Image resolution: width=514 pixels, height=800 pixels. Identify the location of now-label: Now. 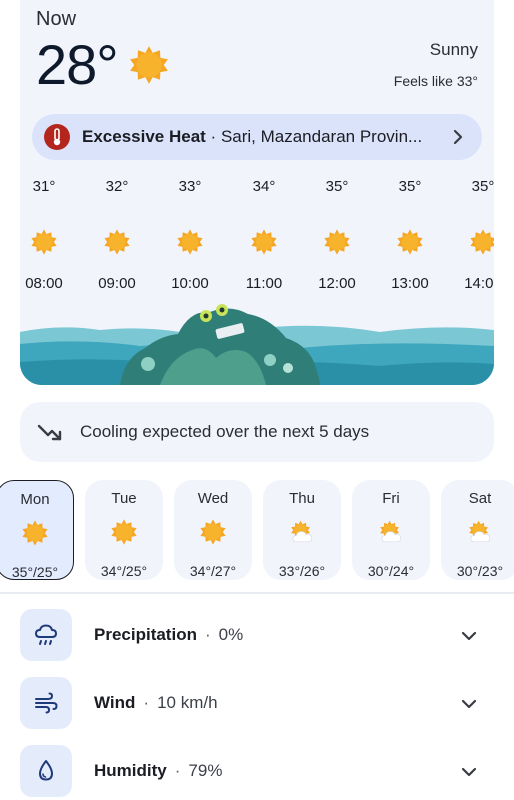
(56, 19).